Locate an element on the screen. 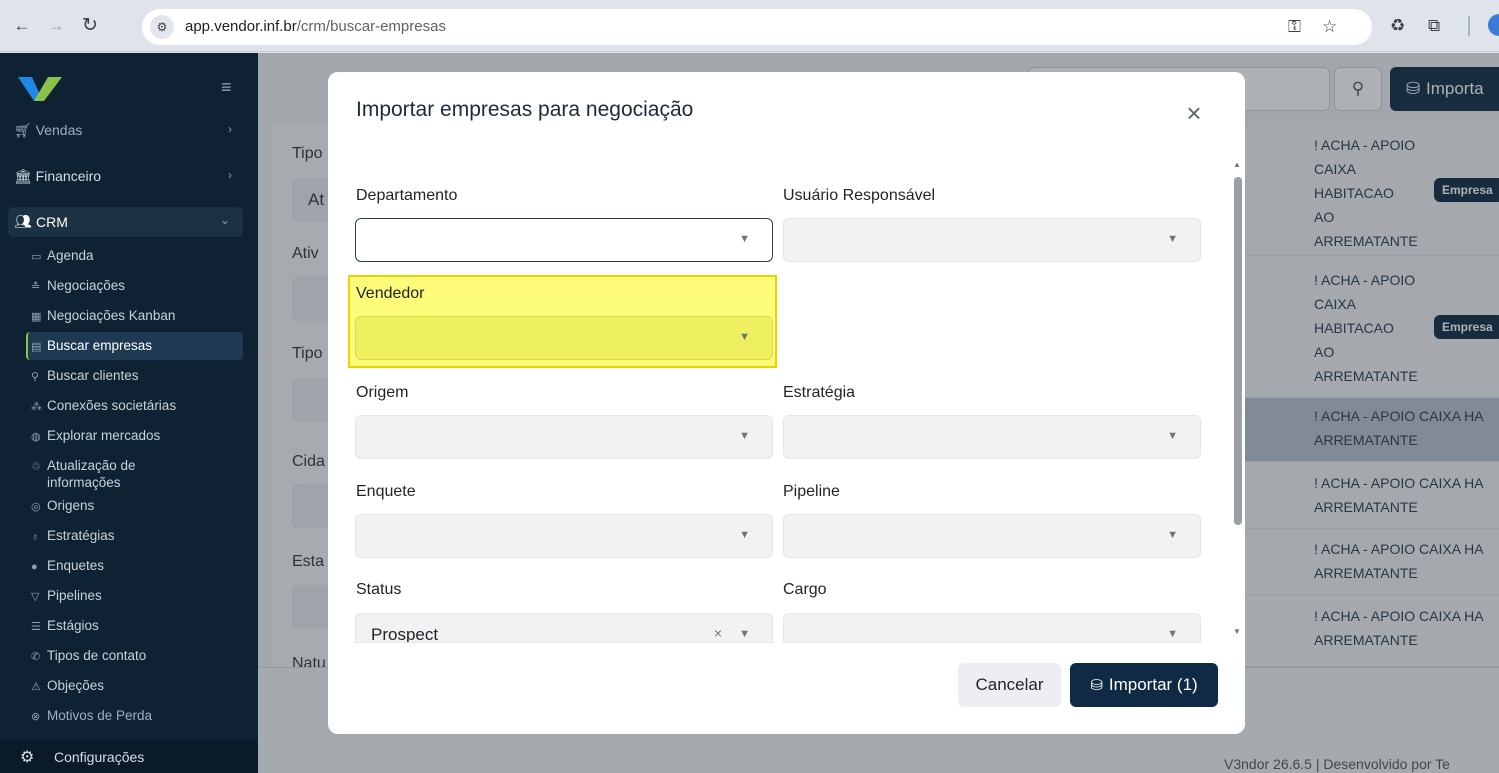 The image size is (1499, 773). vendedor-select: ▼ is located at coordinates (564, 338).